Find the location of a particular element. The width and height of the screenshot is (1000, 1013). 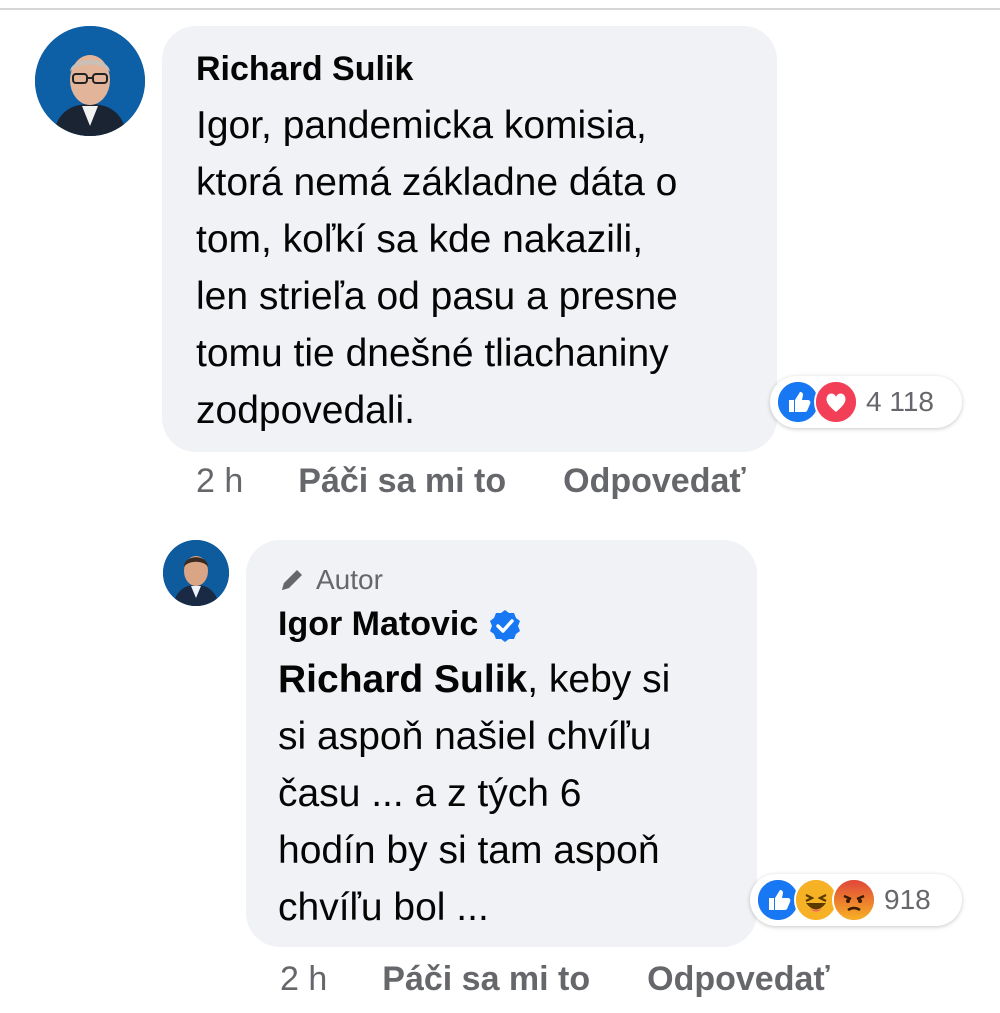

author-badge-label: Autor is located at coordinates (349, 579).